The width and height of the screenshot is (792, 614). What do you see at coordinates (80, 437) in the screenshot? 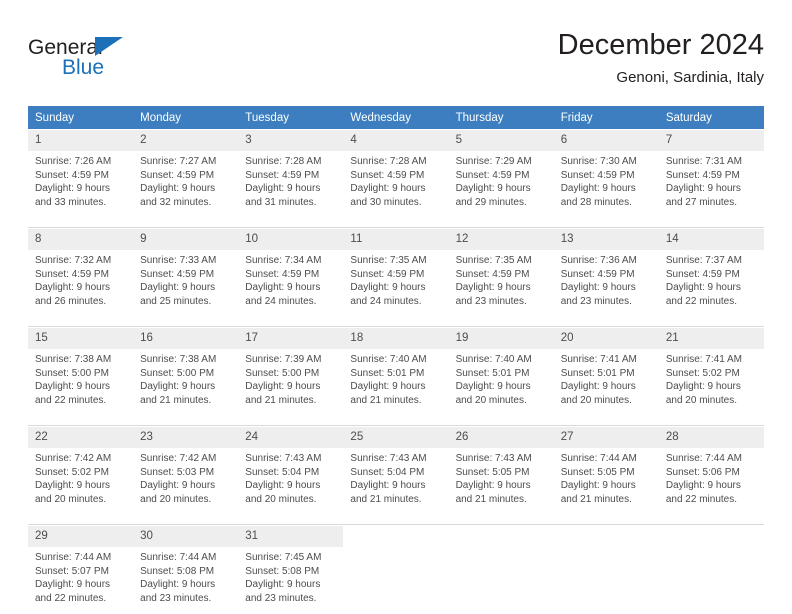
I see `day-number: 22` at bounding box center [80, 437].